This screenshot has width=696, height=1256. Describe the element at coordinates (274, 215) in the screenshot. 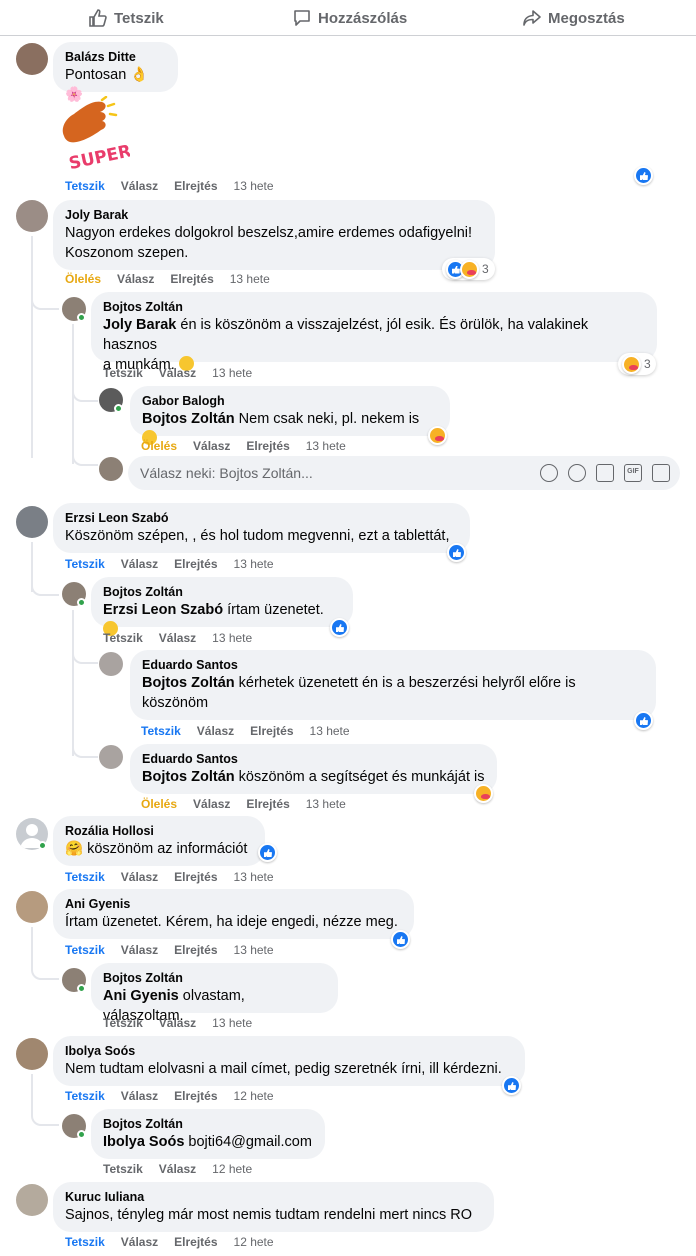

I see `comment-author: Joly Barak` at that location.